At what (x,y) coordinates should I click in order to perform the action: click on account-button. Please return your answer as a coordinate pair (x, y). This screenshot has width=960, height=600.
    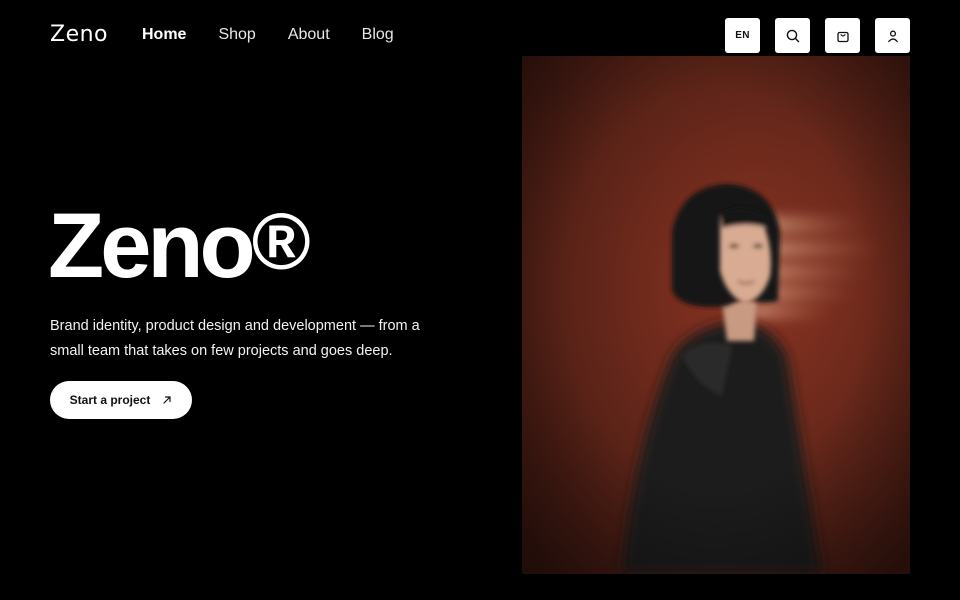
    Looking at the image, I should click on (892, 35).